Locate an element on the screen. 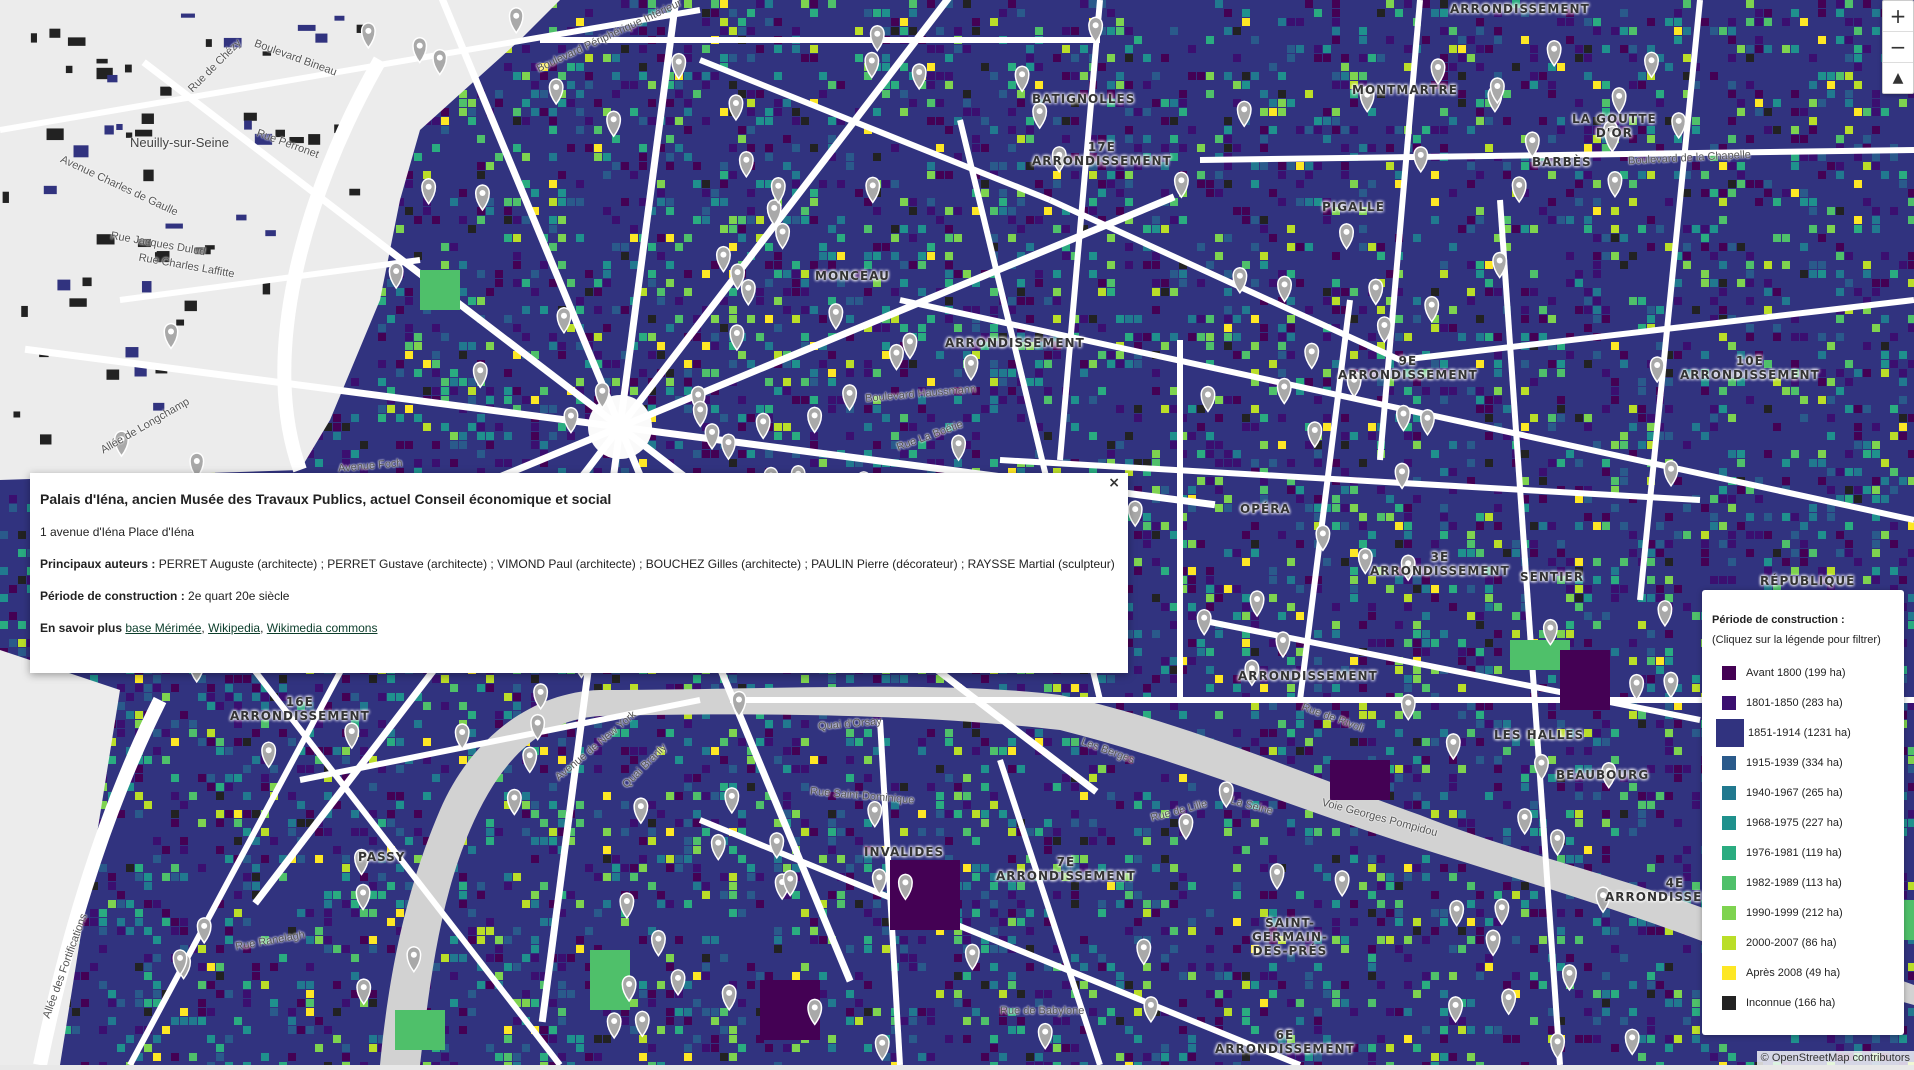  legend-label: 1982-1989 (113 ha) is located at coordinates (1794, 883).